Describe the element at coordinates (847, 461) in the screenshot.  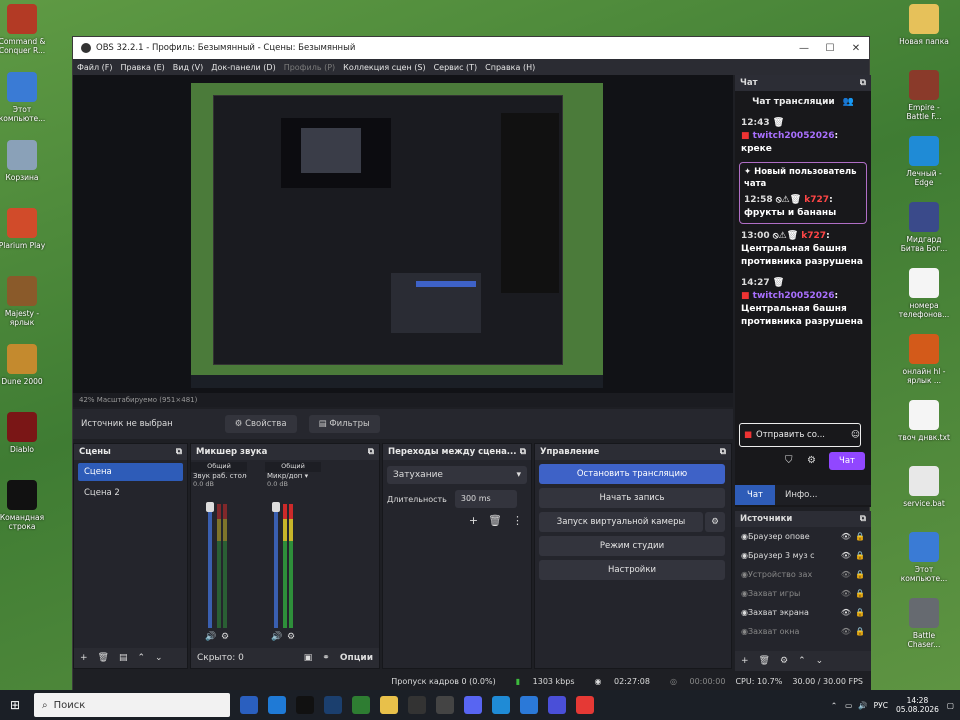
I see `chat-send-button: Чат` at that location.